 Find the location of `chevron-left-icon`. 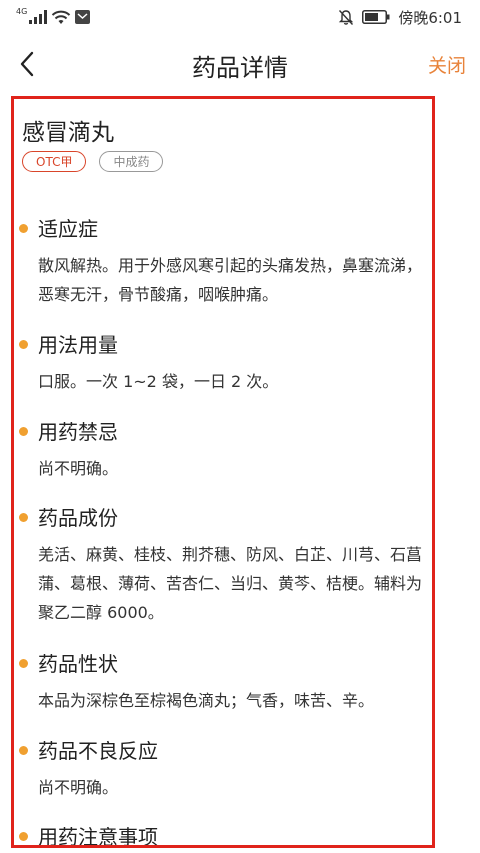

chevron-left-icon is located at coordinates (27, 64).